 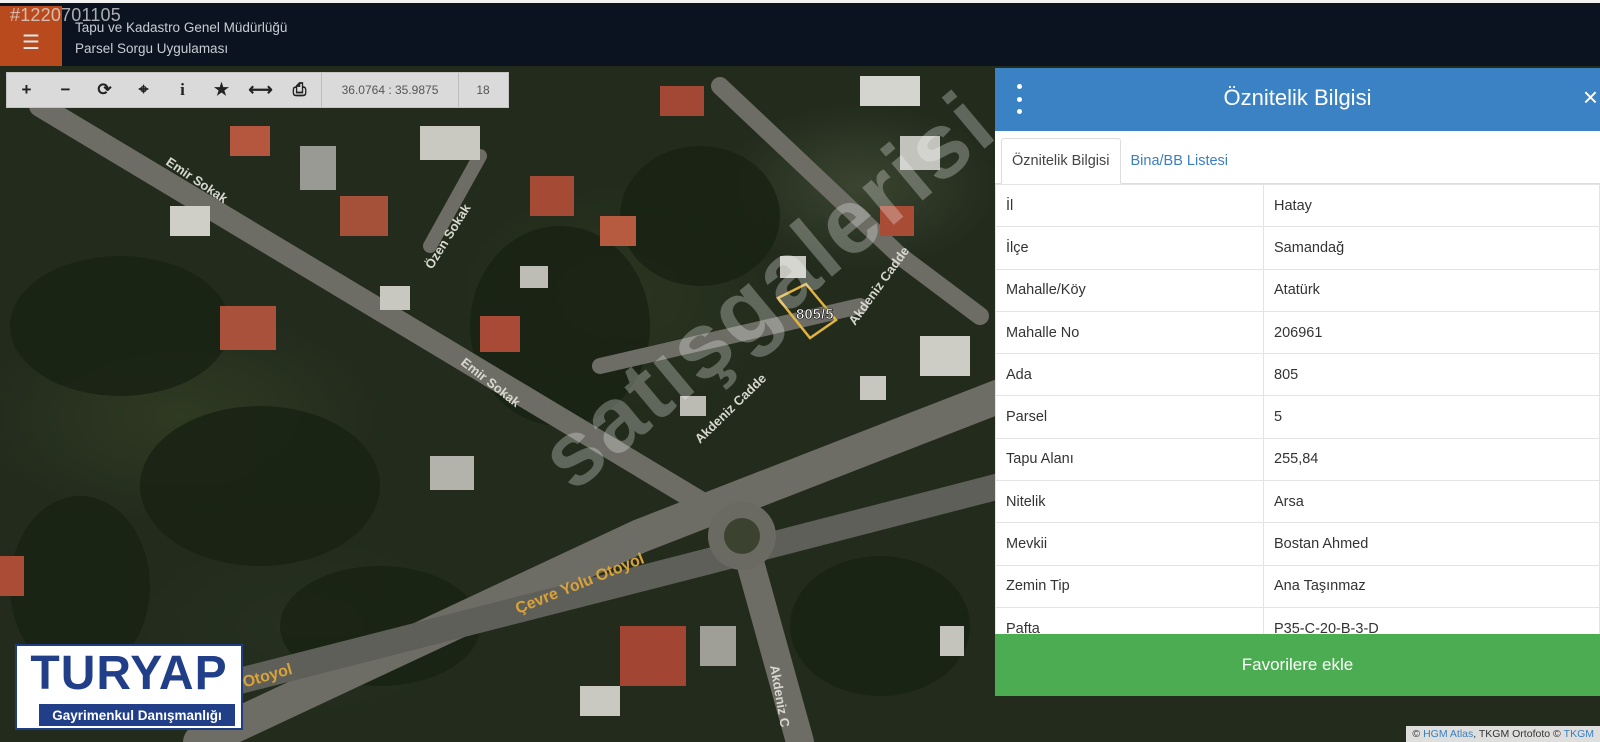 I want to click on table-row: Nitelik Arsa, so click(x=1297, y=502).